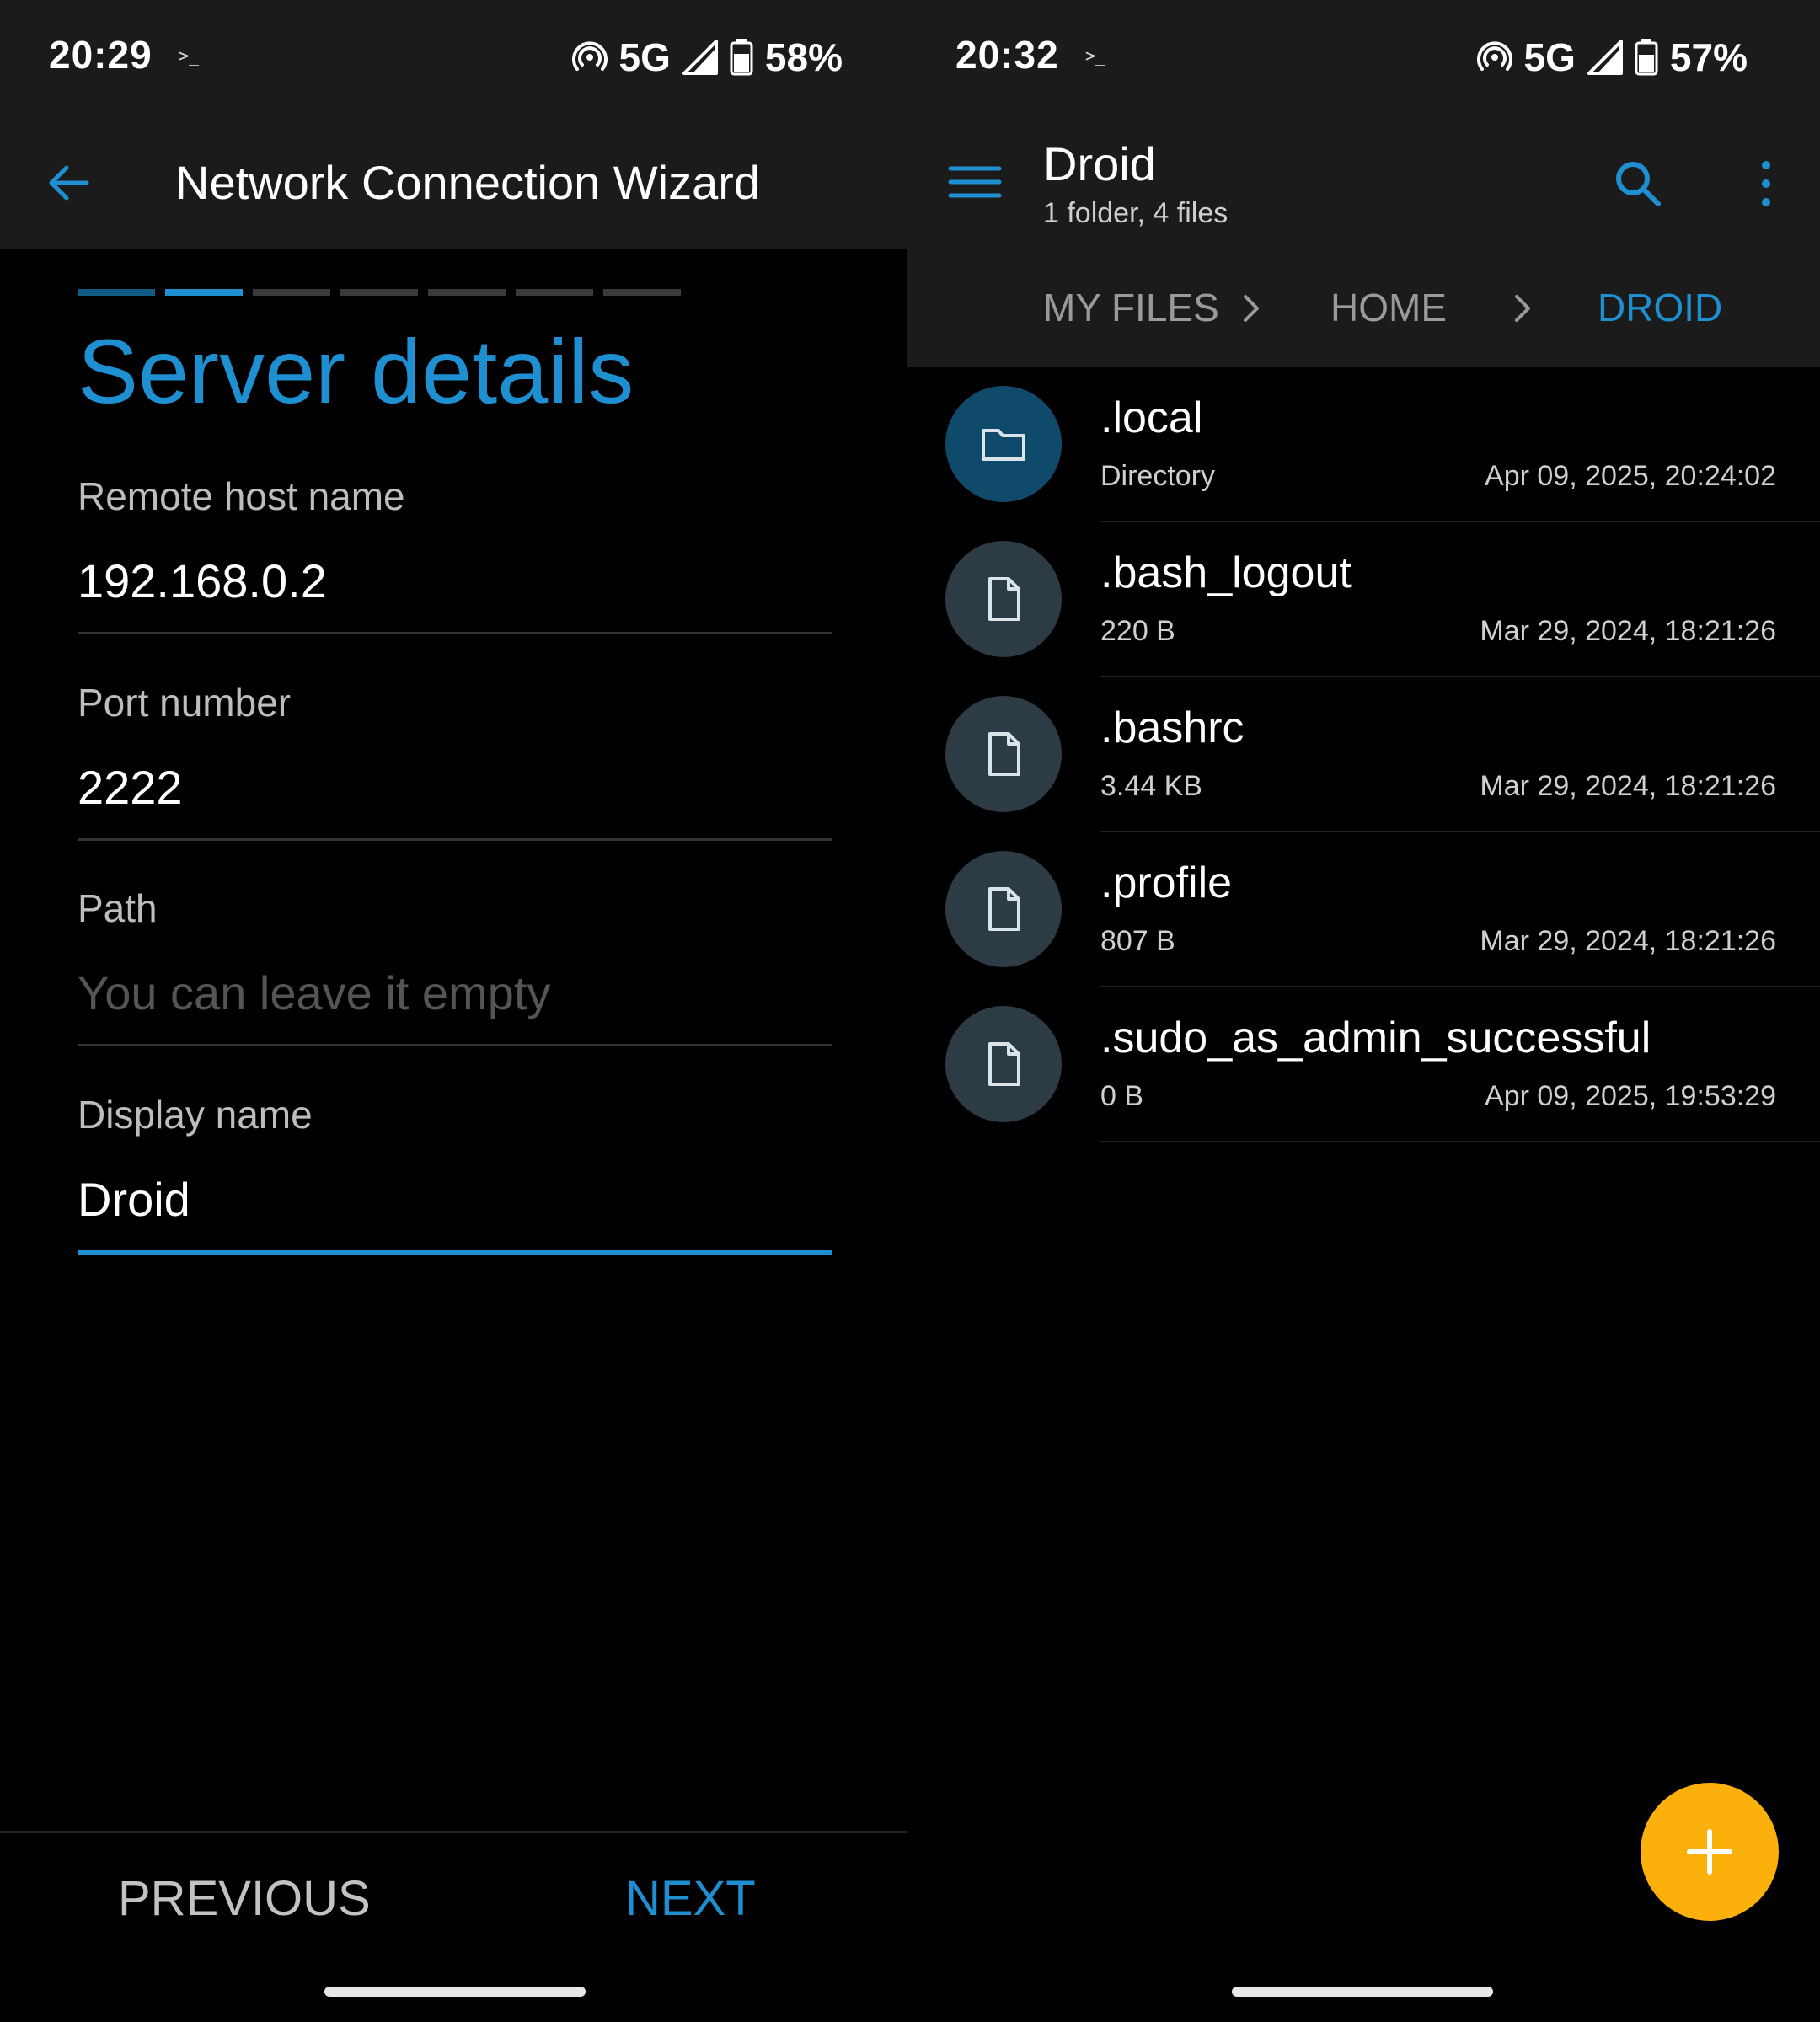  I want to click on file-size: 807 B, so click(1137, 941).